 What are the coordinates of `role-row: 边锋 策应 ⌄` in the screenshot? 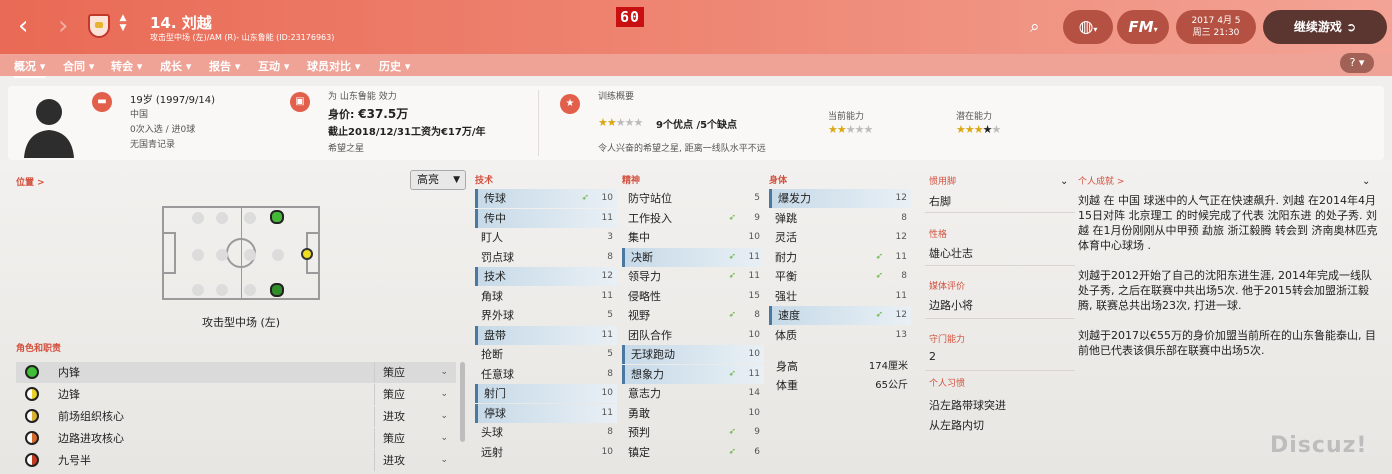 It's located at (236, 394).